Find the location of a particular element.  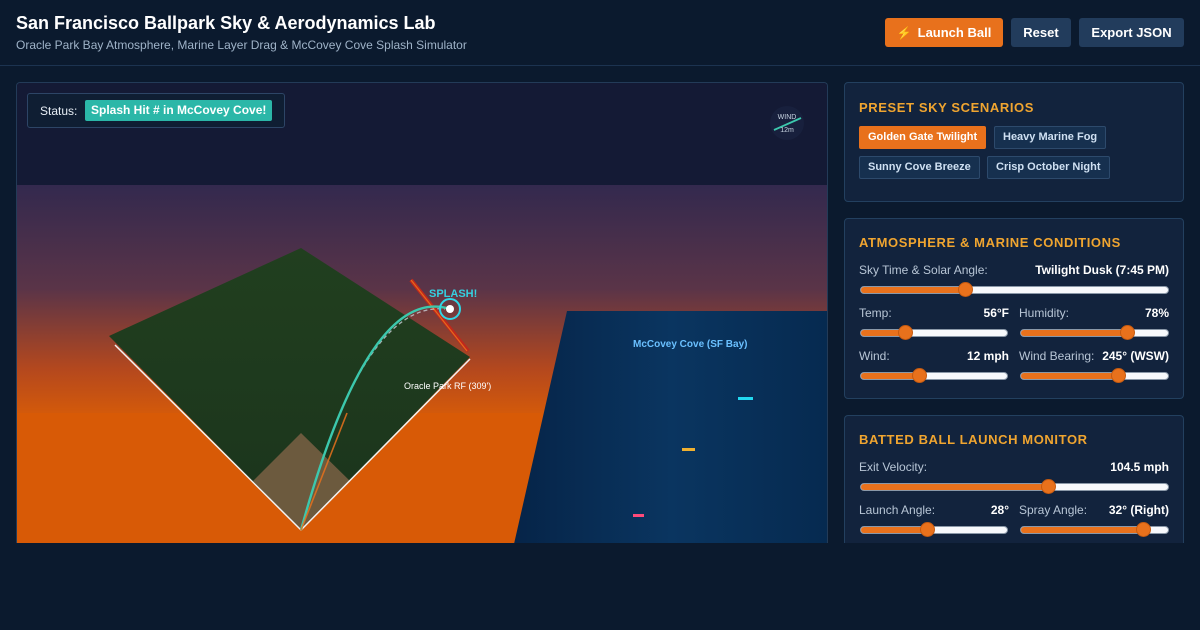

exit-velocity-fill is located at coordinates (955, 487).